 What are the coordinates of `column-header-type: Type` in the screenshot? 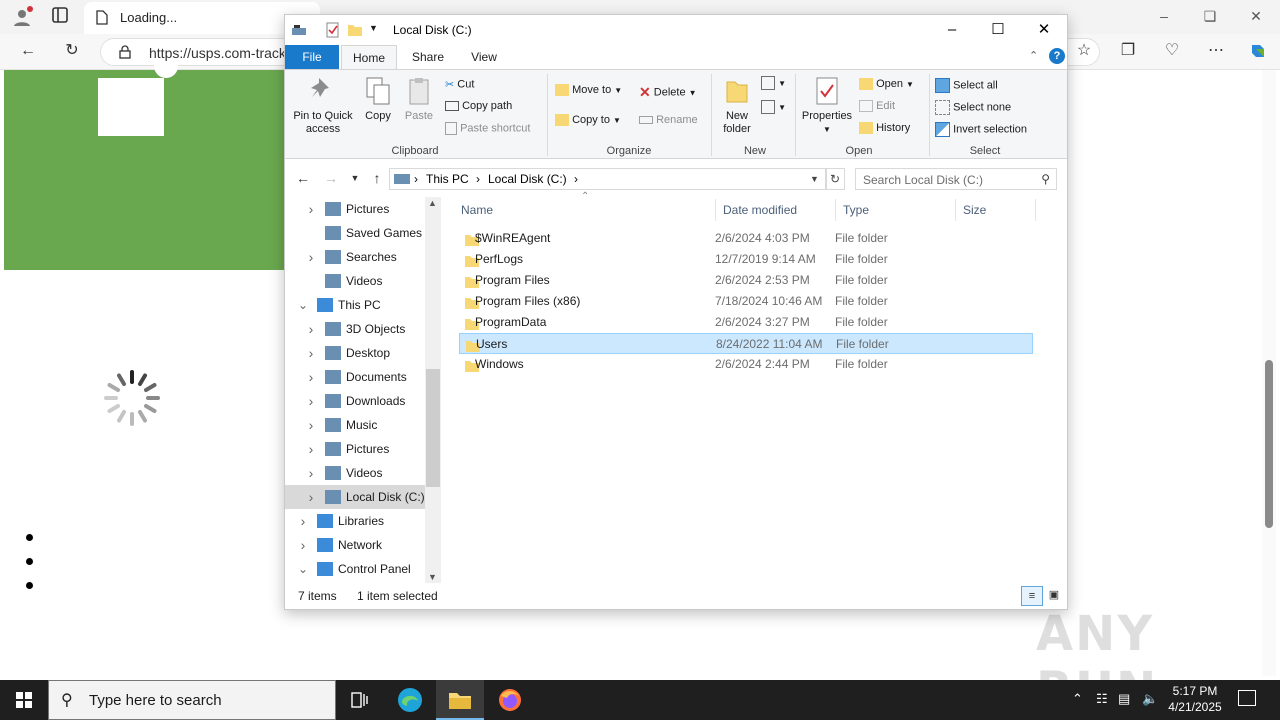 It's located at (856, 210).